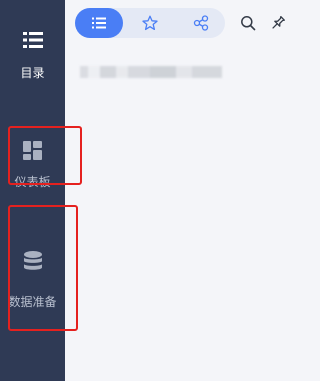 This screenshot has width=320, height=381. I want to click on sidebar-item-catalog: 目录, so click(32, 56).